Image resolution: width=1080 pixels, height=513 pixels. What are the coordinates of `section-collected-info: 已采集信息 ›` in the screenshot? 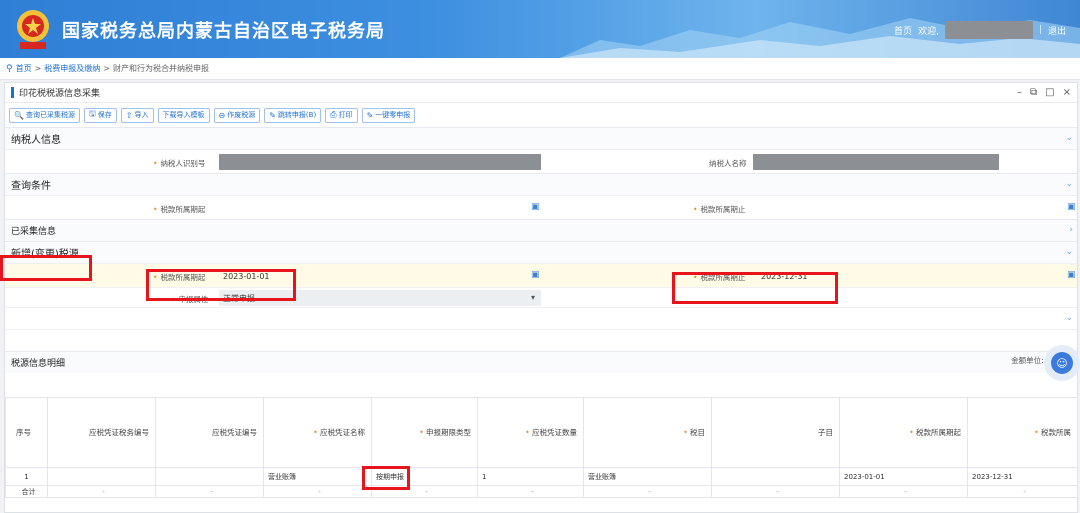 It's located at (541, 230).